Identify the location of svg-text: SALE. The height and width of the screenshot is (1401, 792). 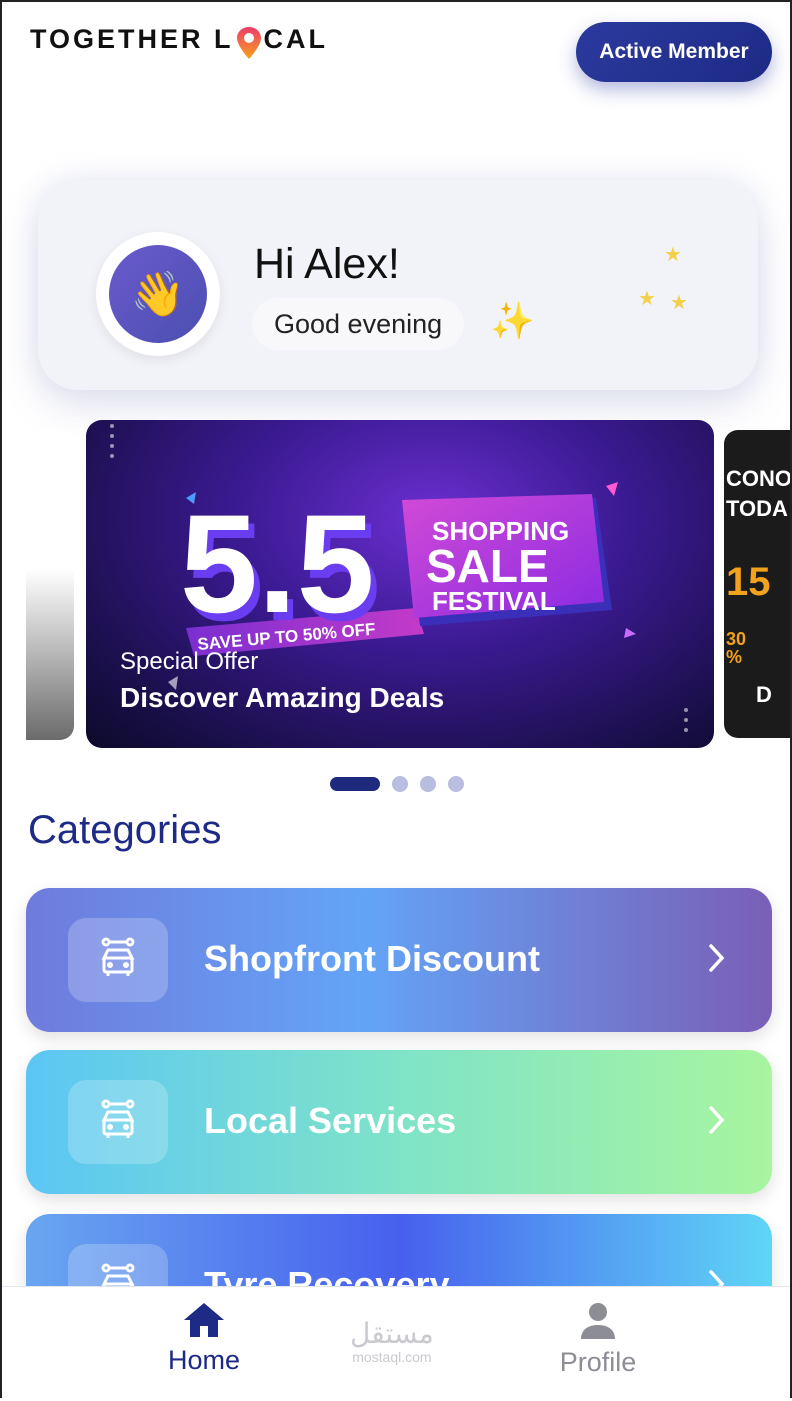
(487, 566).